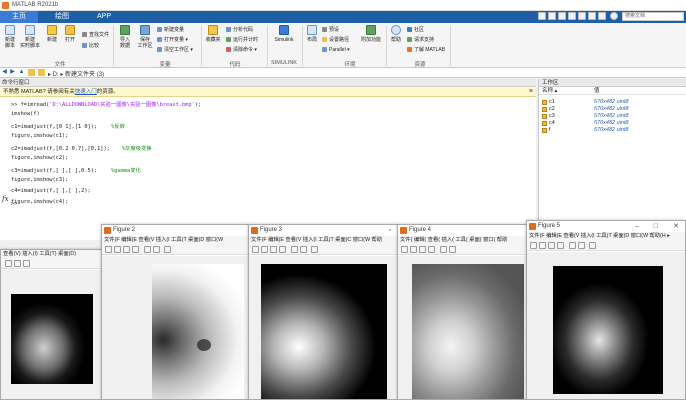 The width and height of the screenshot is (686, 400). Describe the element at coordinates (213, 34) in the screenshot. I see `favorites-button: 收藏夹` at that location.